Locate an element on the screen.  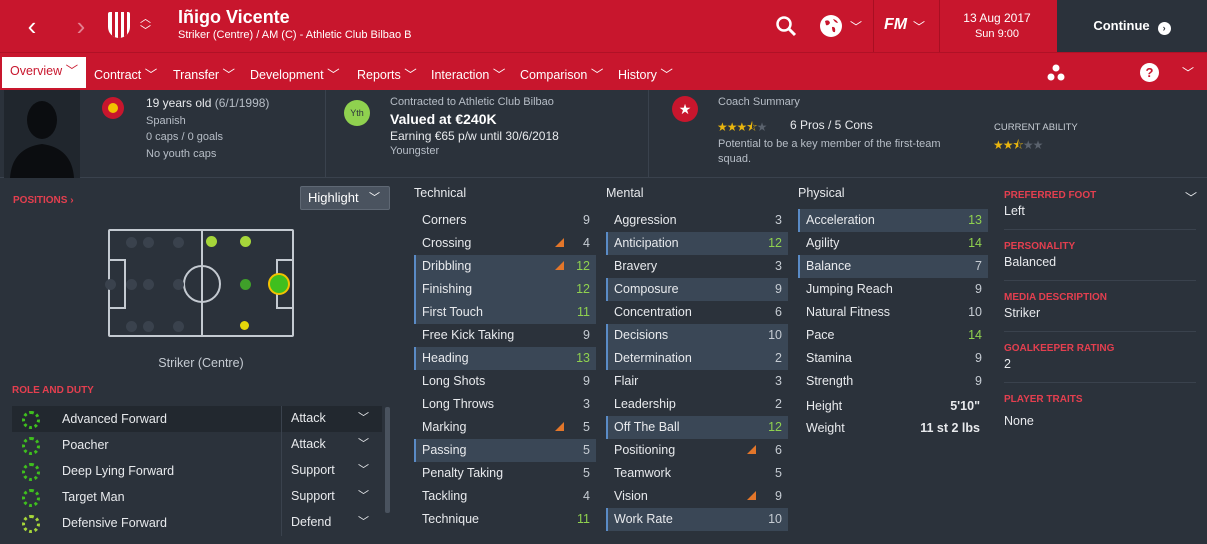
tab-interaction: Interaction ﹀ is located at coordinates (468, 73).